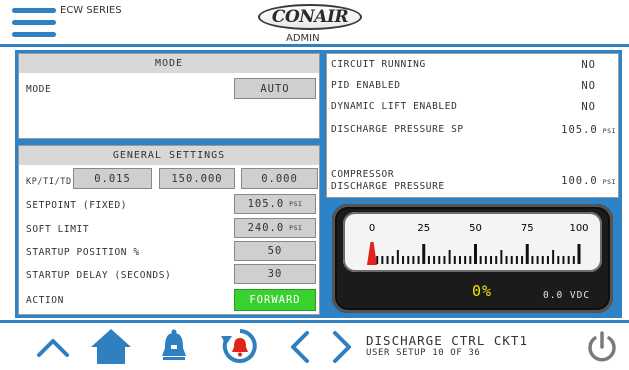 This screenshot has width=629, height=370. What do you see at coordinates (588, 107) in the screenshot?
I see `status-value-dynamic-lift: NO` at bounding box center [588, 107].